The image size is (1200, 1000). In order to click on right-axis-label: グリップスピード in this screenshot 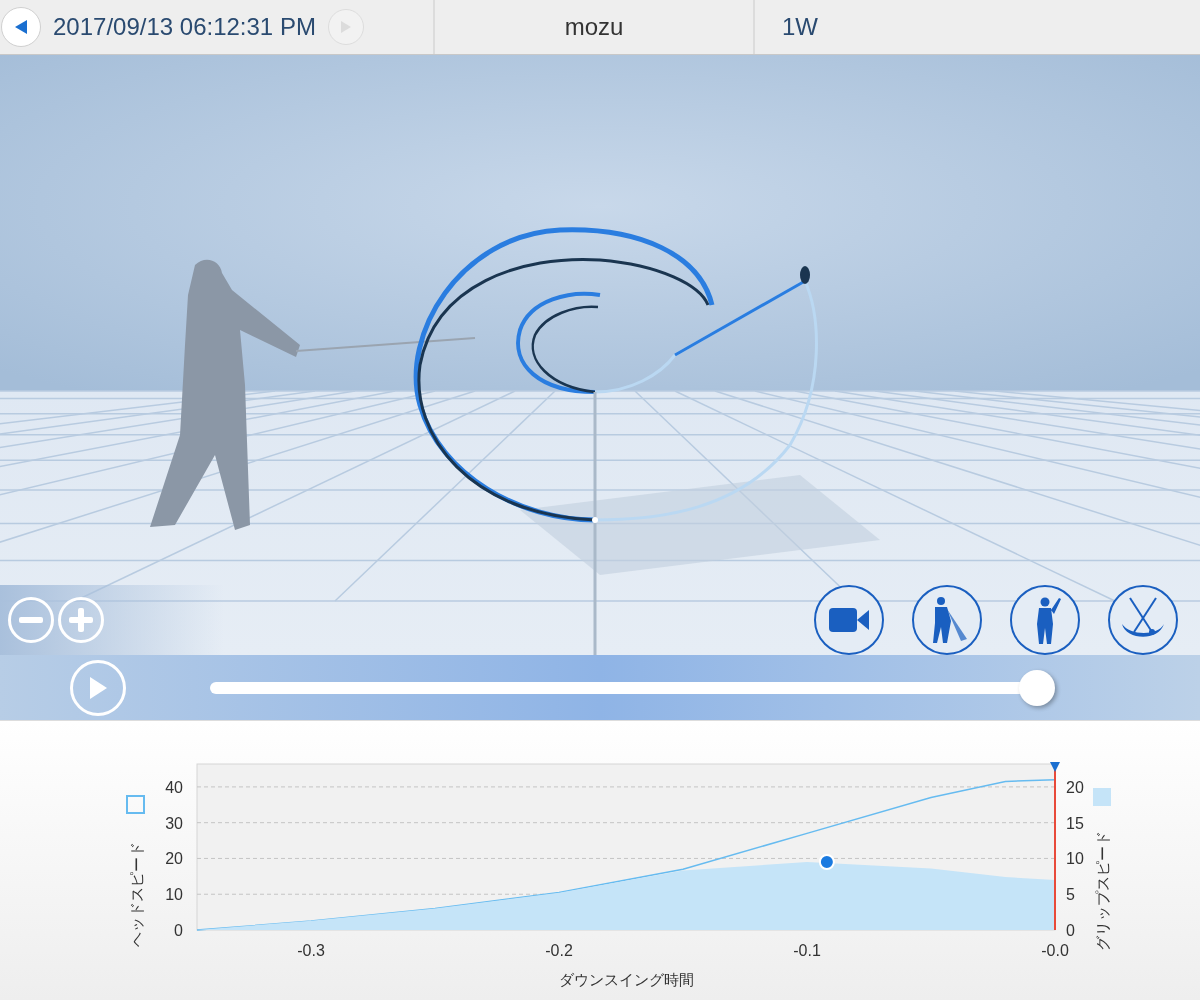, I will do `click(1102, 891)`.